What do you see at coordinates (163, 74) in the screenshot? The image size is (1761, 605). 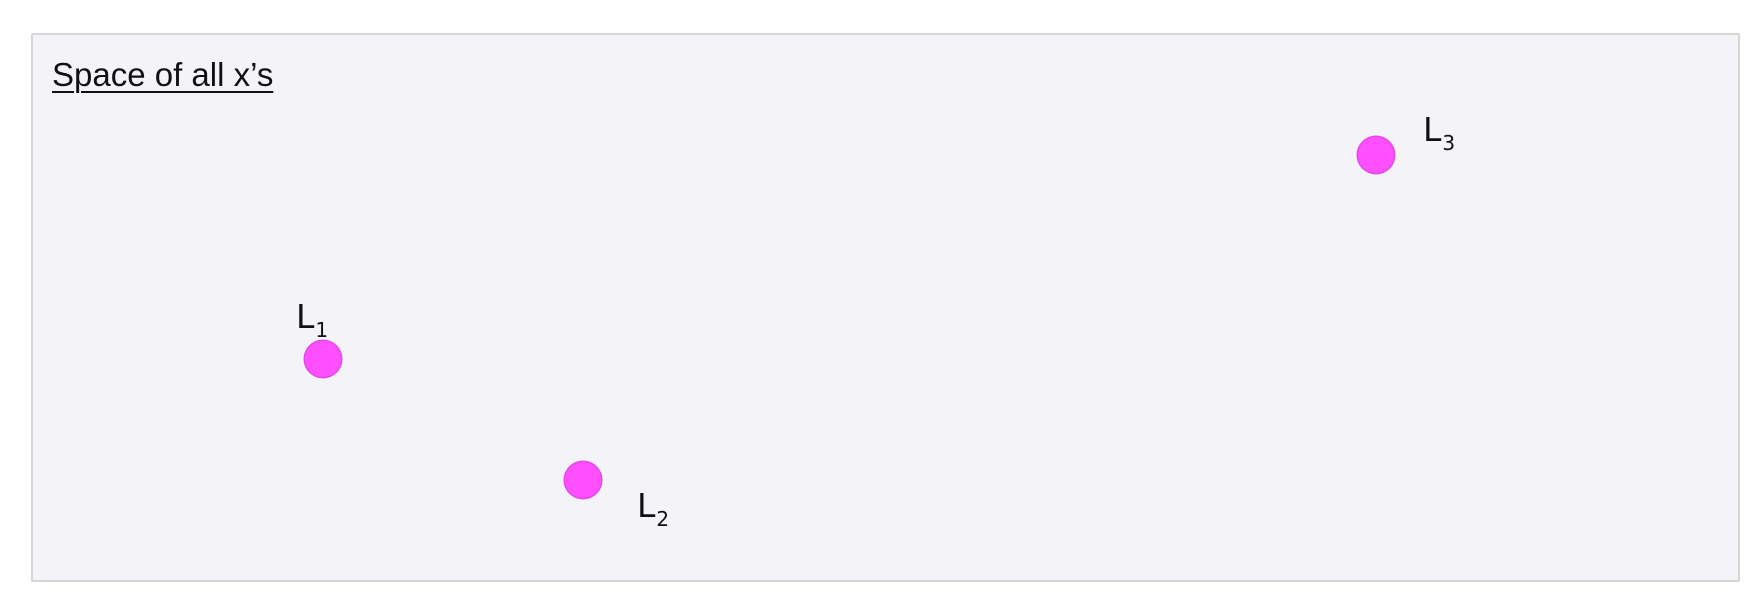 I see `diagram-title: Space of all x’s` at bounding box center [163, 74].